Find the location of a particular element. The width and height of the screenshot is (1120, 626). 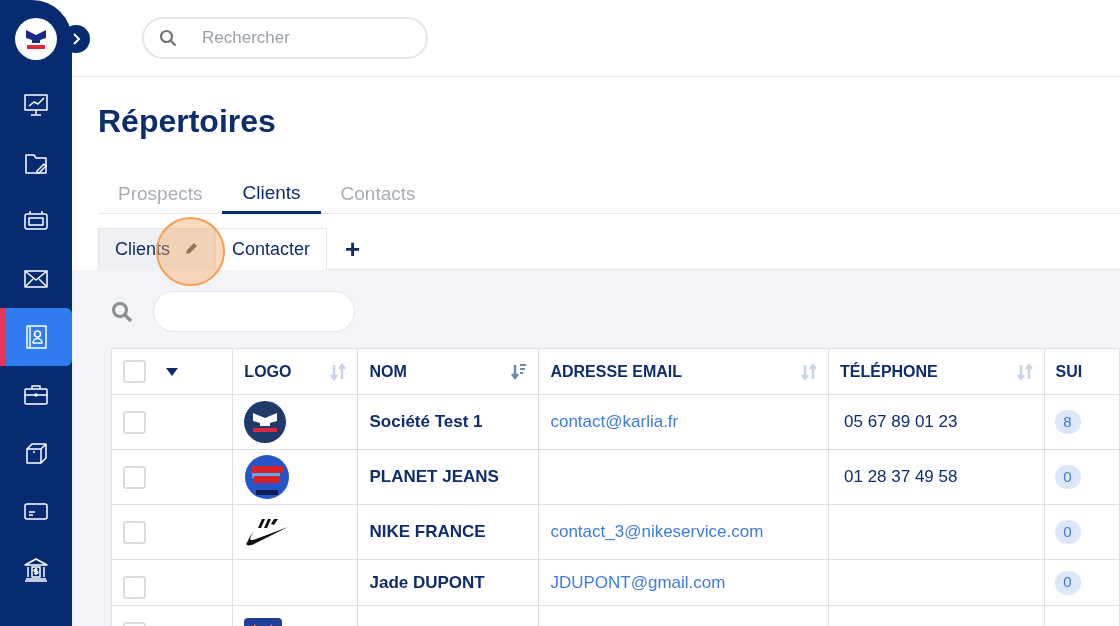

tab: Contacts is located at coordinates (378, 194).